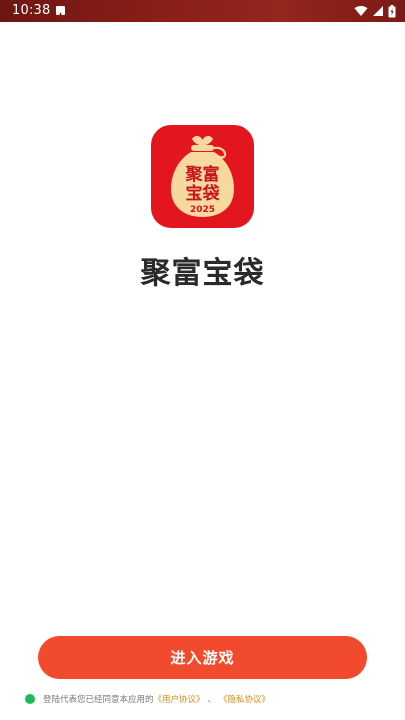 The height and width of the screenshot is (720, 405). What do you see at coordinates (378, 11) in the screenshot?
I see `signal-icon` at bounding box center [378, 11].